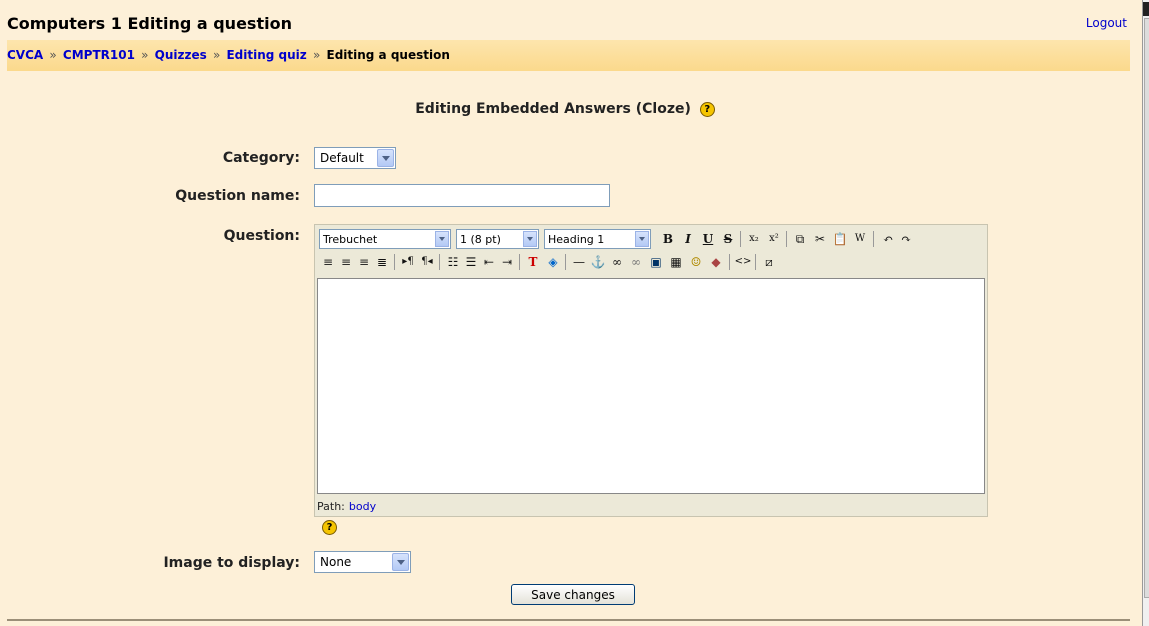 The height and width of the screenshot is (626, 1149). I want to click on image-label: Image to display:, so click(231, 563).